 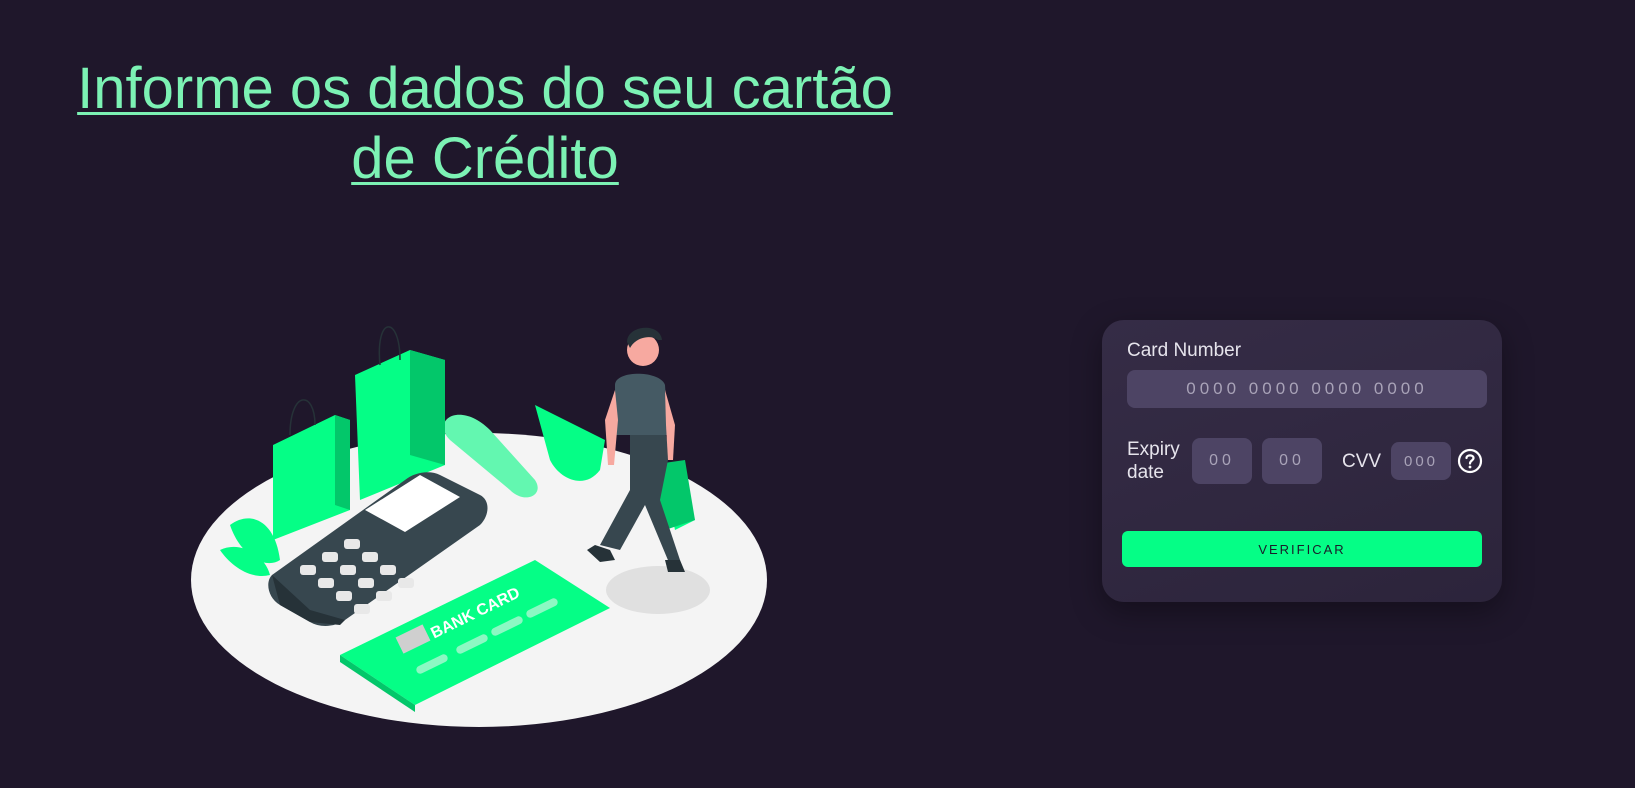 I want to click on card-number-input, so click(x=1307, y=389).